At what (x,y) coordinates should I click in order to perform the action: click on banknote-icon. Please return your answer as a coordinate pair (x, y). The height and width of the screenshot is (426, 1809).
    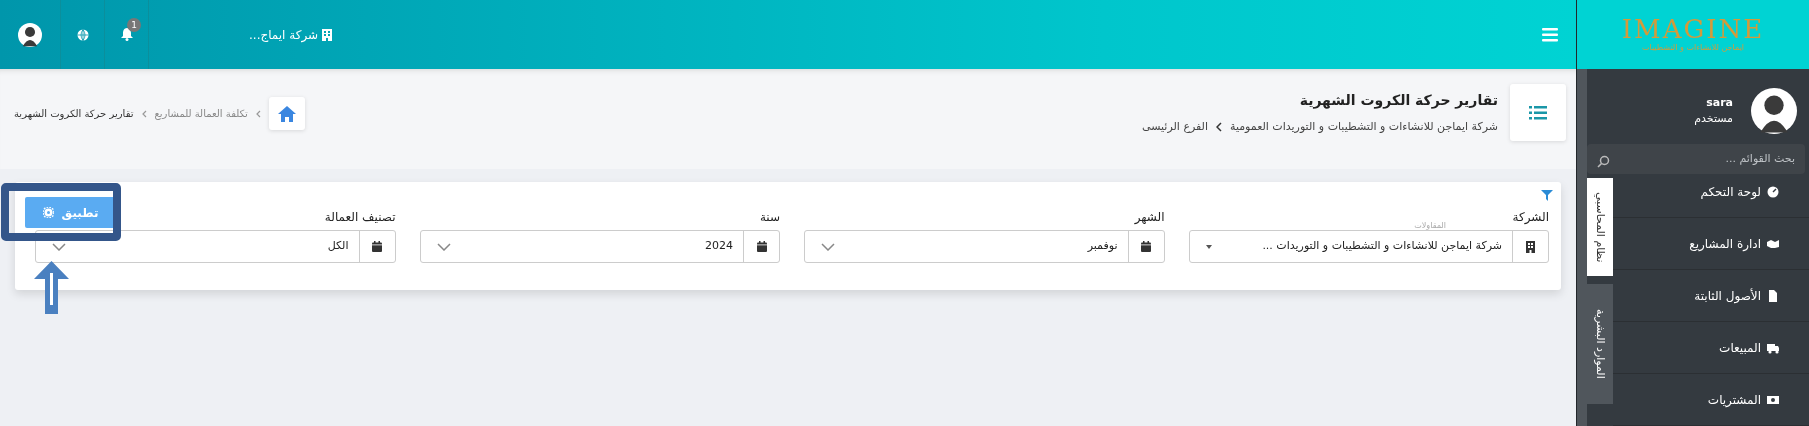
    Looking at the image, I should click on (1773, 399).